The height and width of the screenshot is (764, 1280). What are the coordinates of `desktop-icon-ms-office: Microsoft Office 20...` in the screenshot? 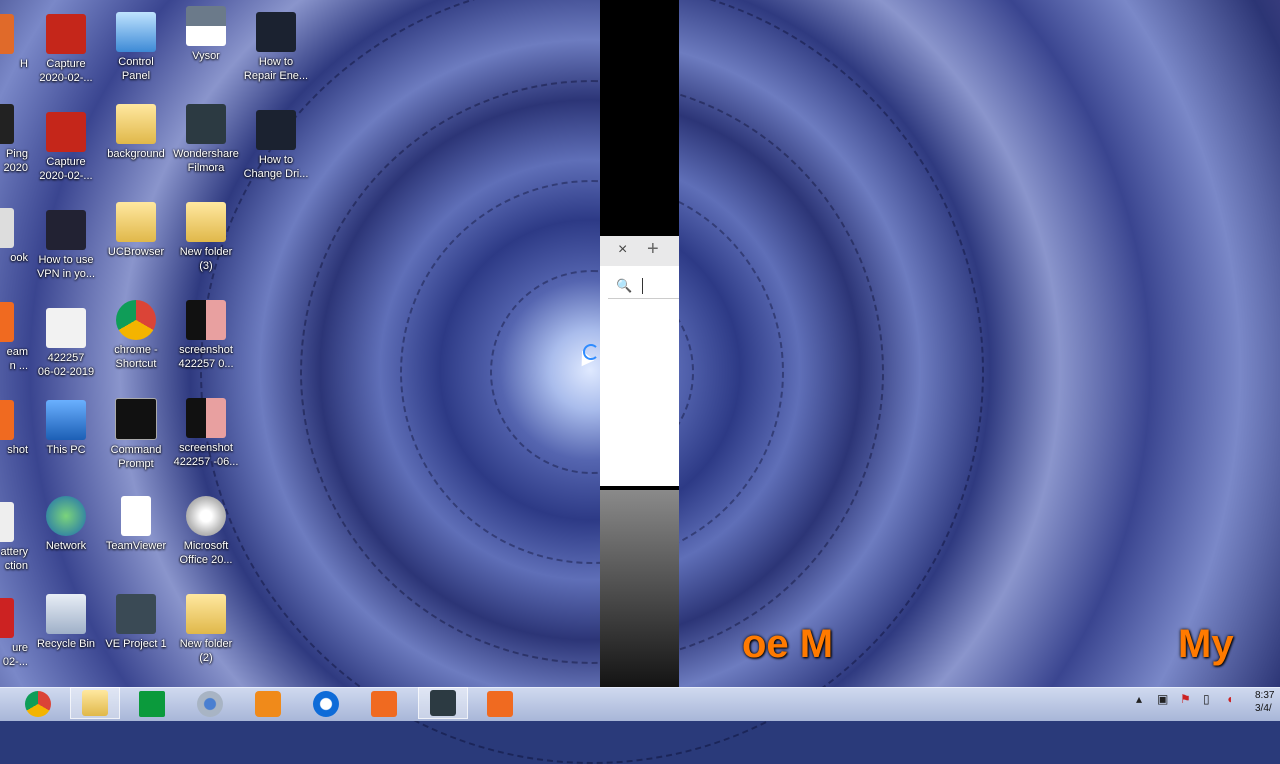 It's located at (206, 531).